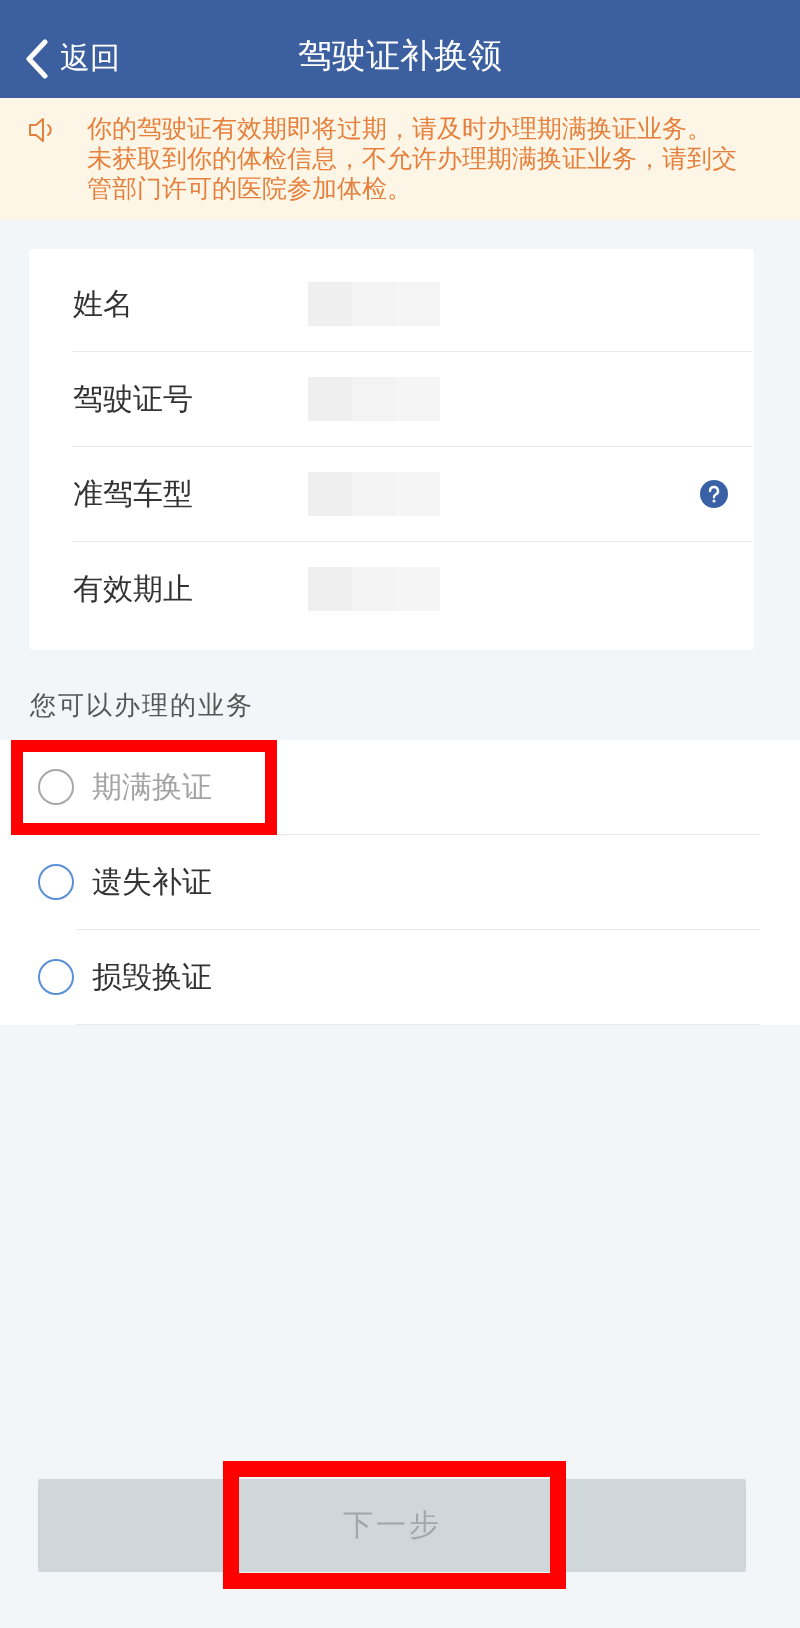 The height and width of the screenshot is (1628, 800). What do you see at coordinates (133, 398) in the screenshot?
I see `field-label: 驾驶证号` at bounding box center [133, 398].